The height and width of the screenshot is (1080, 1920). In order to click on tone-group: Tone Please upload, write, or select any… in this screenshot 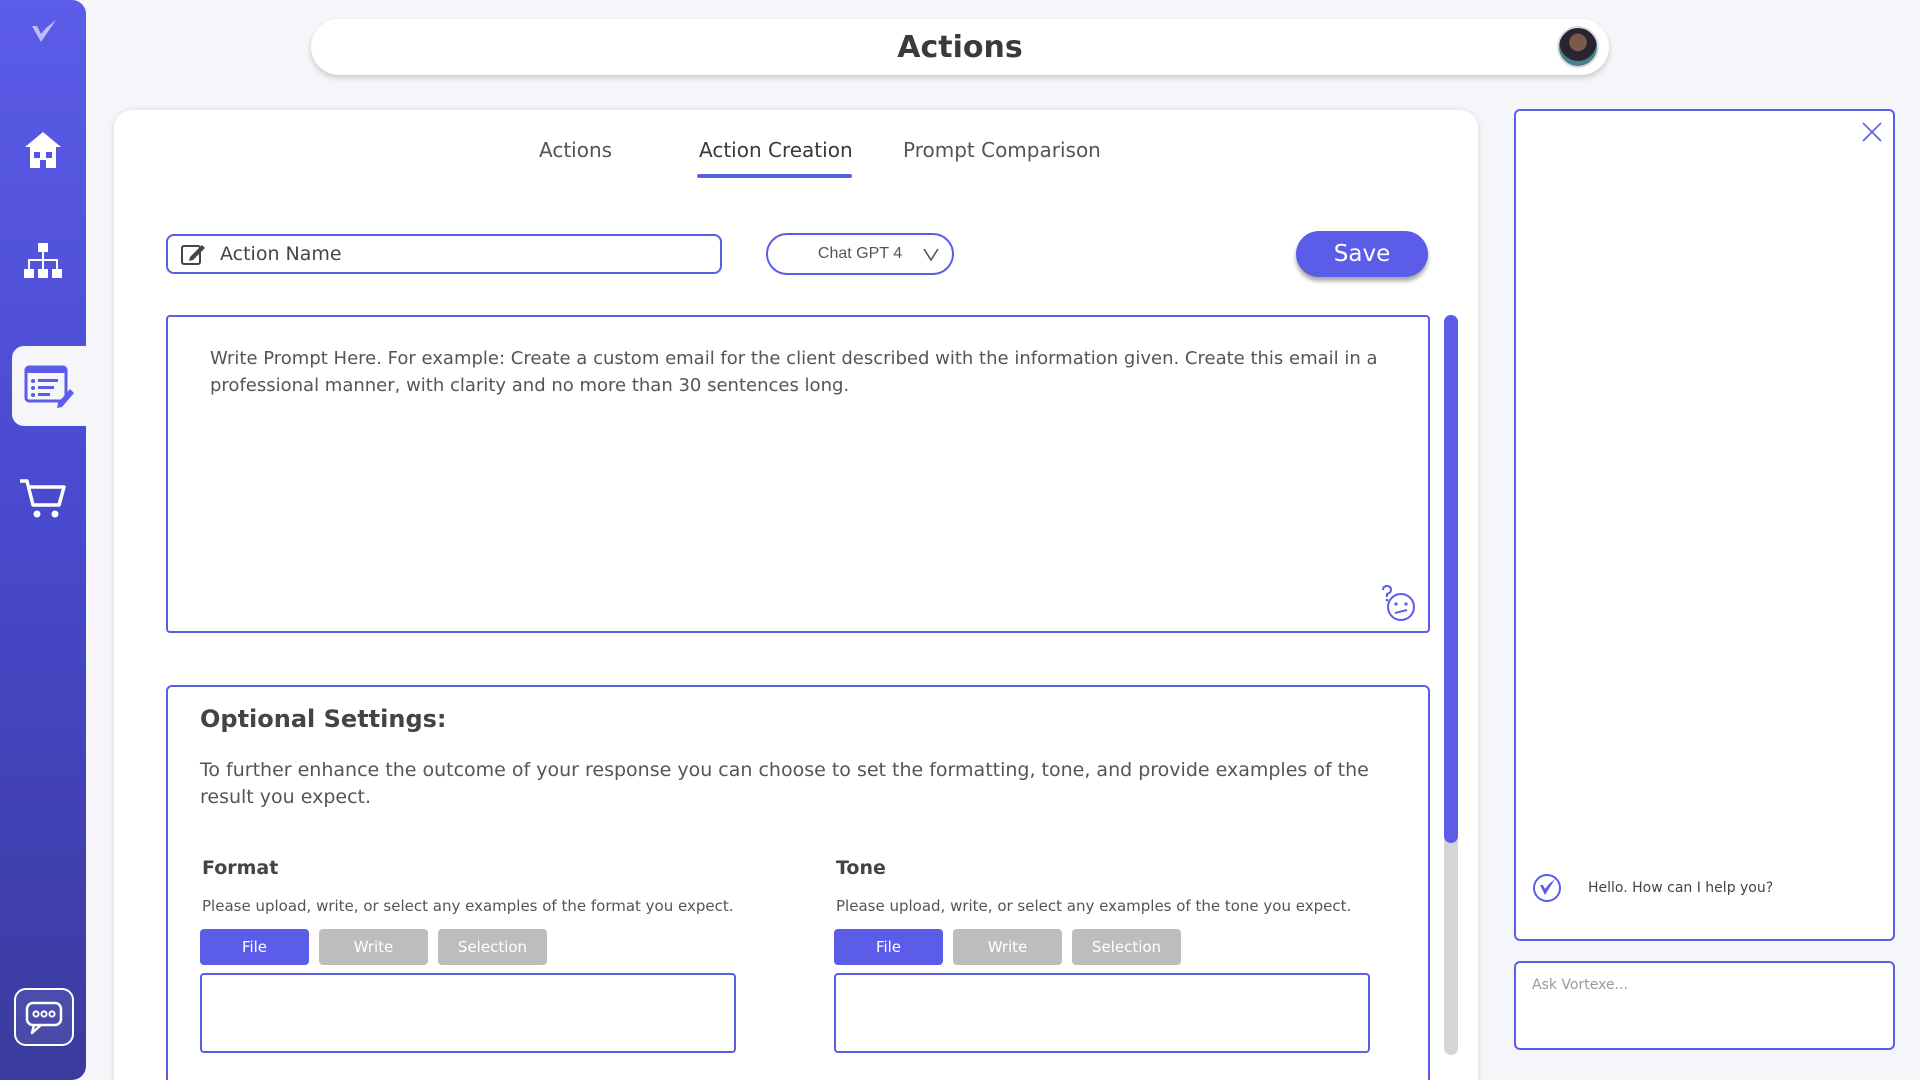, I will do `click(1115, 955)`.